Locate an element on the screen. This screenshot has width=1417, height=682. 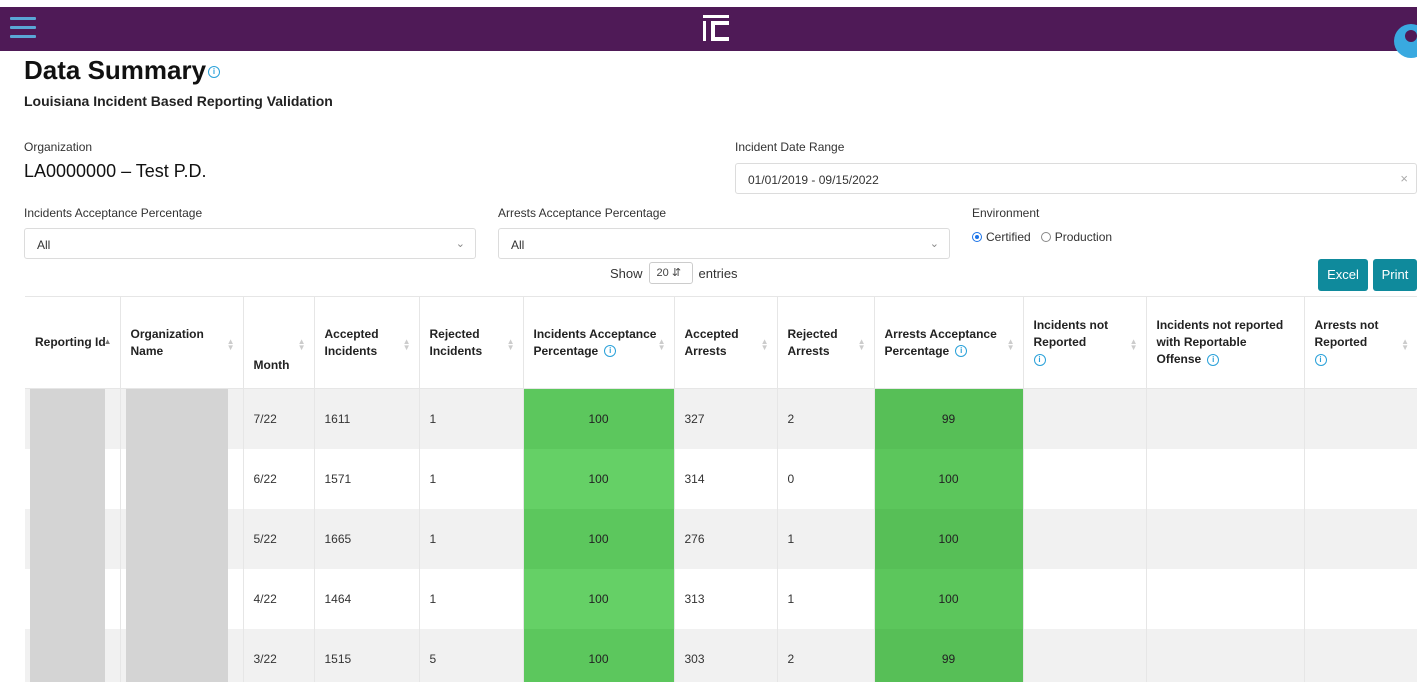
print-button: Print is located at coordinates (1395, 275).